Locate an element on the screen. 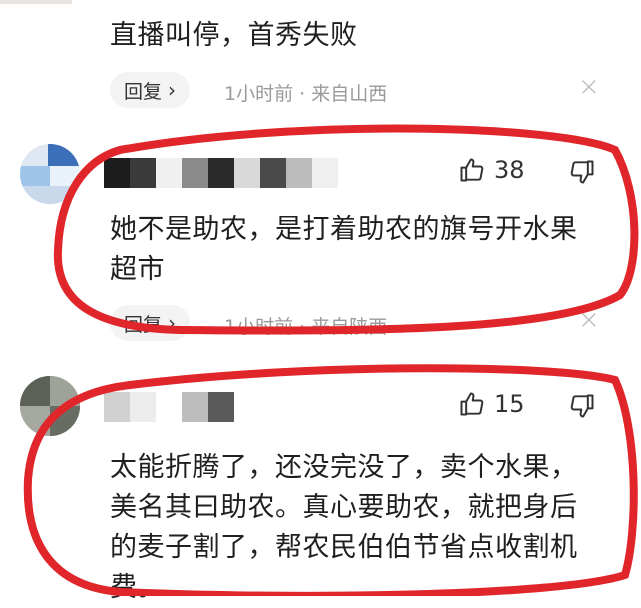 Image resolution: width=641 pixels, height=608 pixels. like-button: 15 is located at coordinates (491, 404).